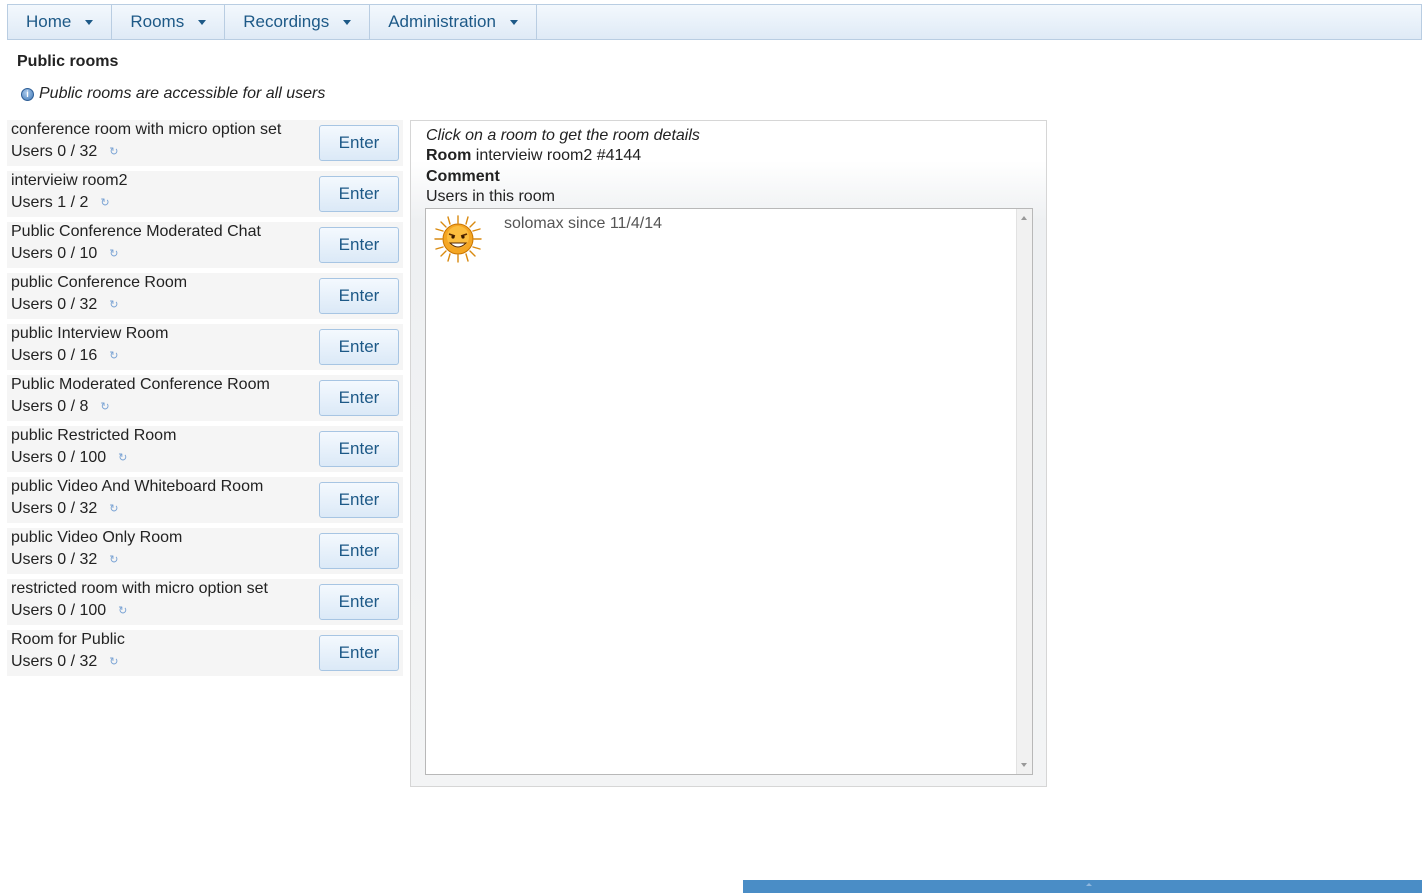 This screenshot has width=1422, height=893. What do you see at coordinates (68, 639) in the screenshot?
I see `room-name: Room for Public` at bounding box center [68, 639].